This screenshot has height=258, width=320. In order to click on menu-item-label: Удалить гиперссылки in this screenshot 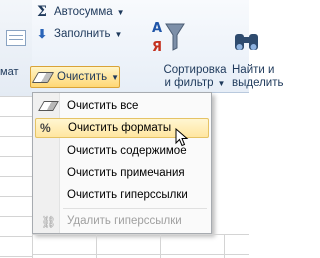, I will do `click(124, 221)`.